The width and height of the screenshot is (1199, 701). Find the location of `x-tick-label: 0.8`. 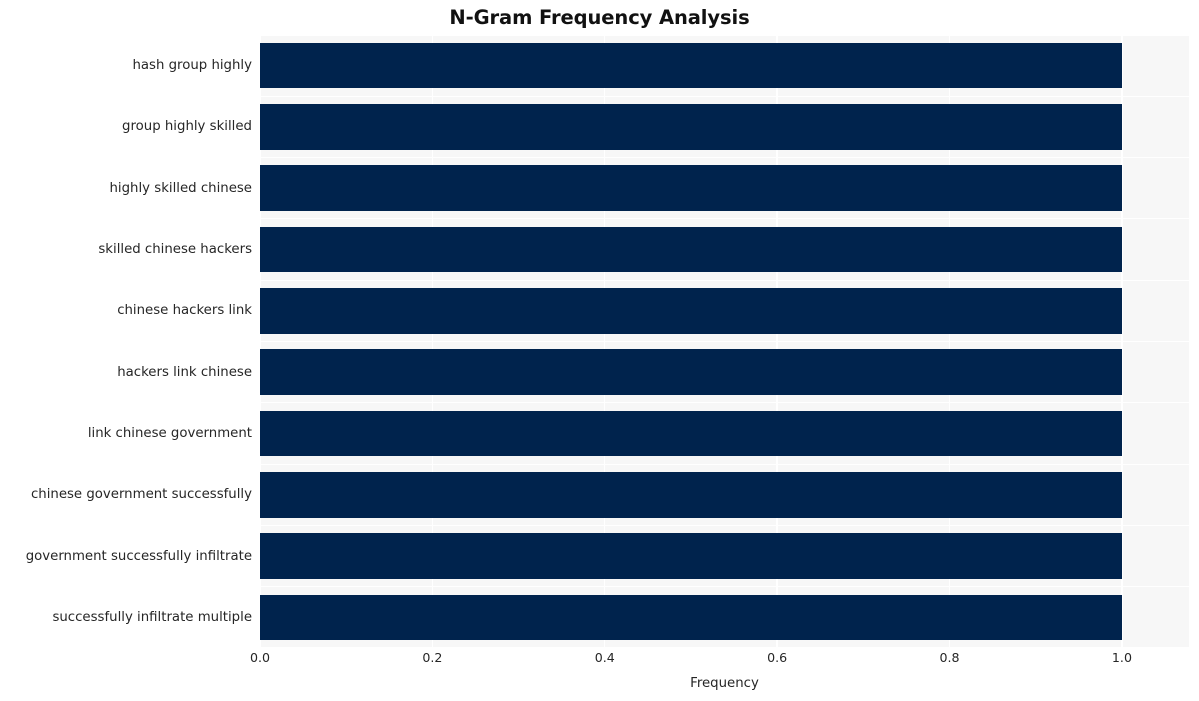

x-tick-label: 0.8 is located at coordinates (949, 657).